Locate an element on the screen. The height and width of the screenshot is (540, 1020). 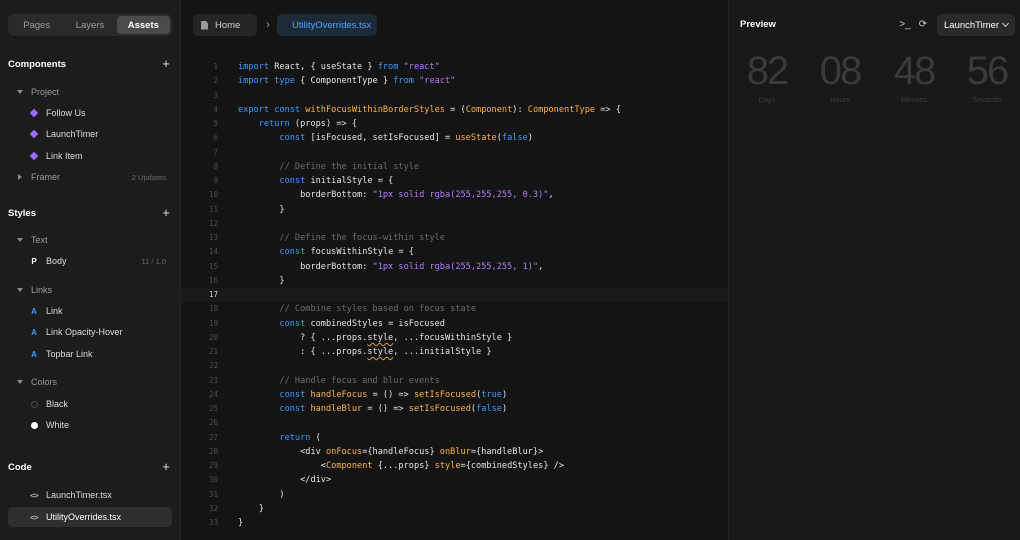
code-line: 30 </div> is located at coordinates (454, 480).